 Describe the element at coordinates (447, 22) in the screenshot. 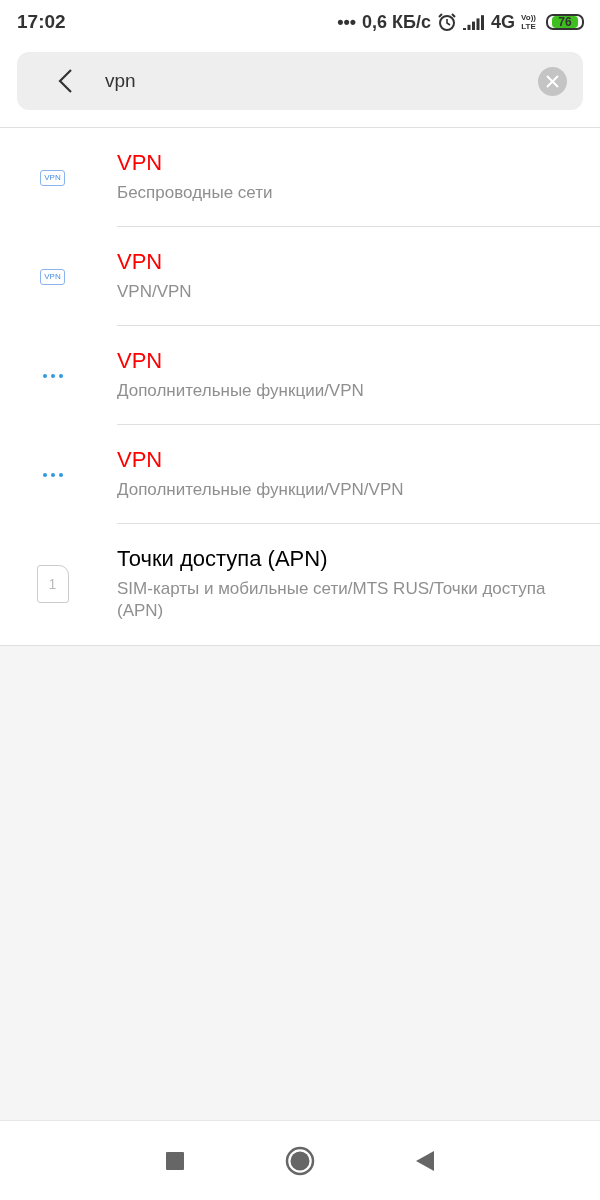

I see `alarm-clock-icon` at that location.